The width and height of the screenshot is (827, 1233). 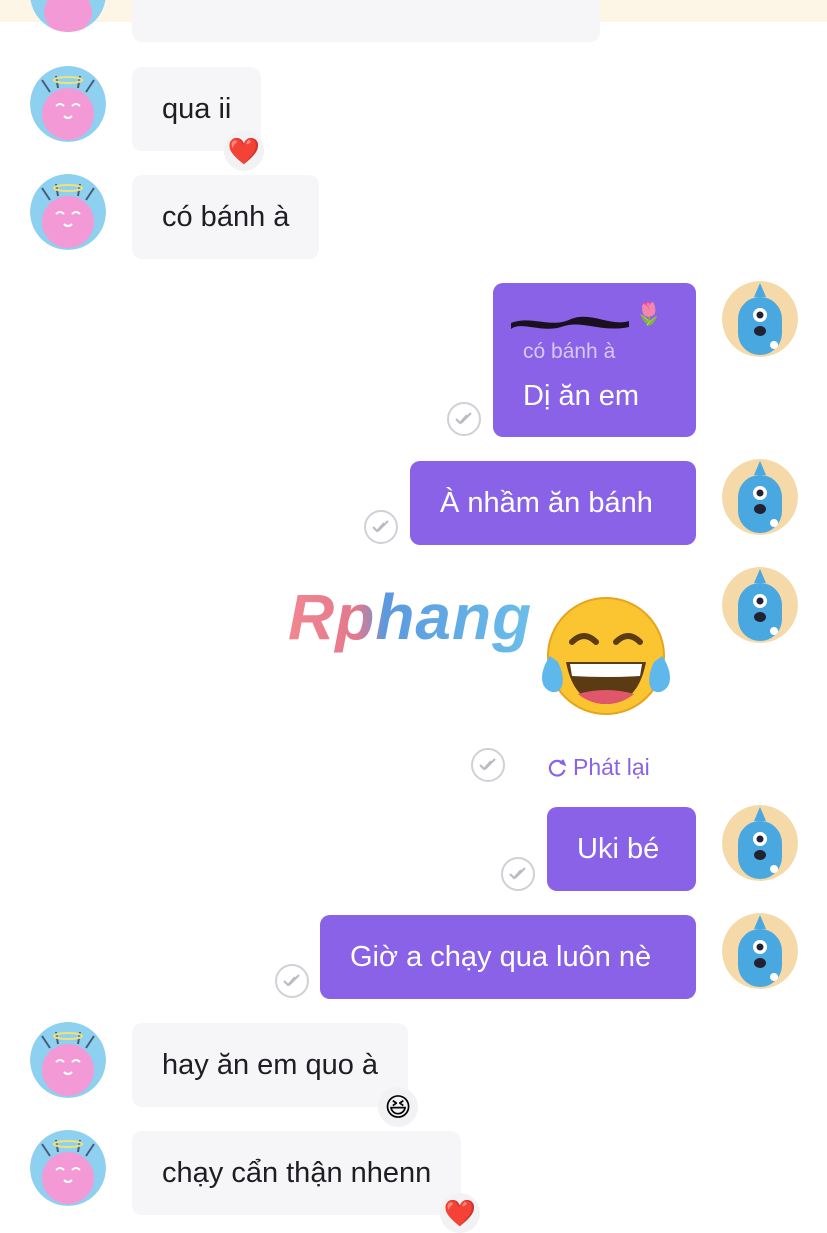 I want to click on replay-icon, so click(x=557, y=767).